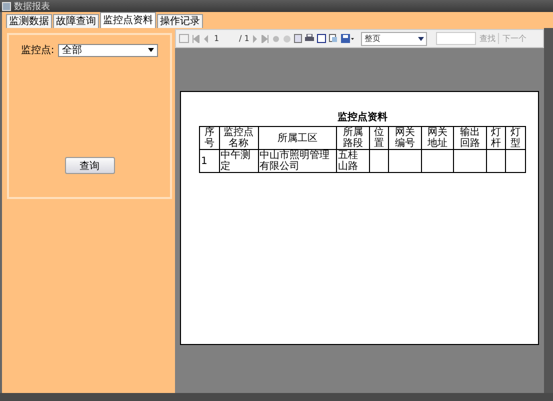 The height and width of the screenshot is (401, 553). What do you see at coordinates (210, 161) in the screenshot?
I see `table-cell: 1` at bounding box center [210, 161].